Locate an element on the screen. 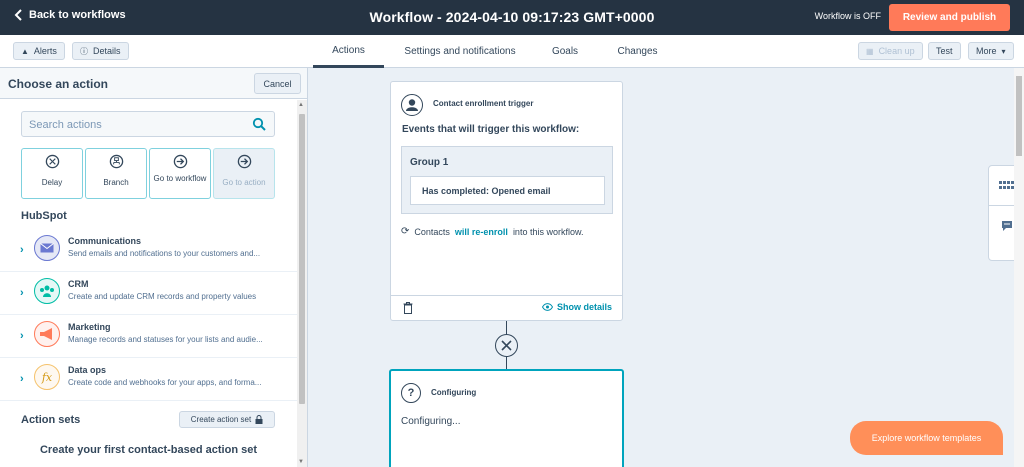  comments-button is located at coordinates (1001, 226).